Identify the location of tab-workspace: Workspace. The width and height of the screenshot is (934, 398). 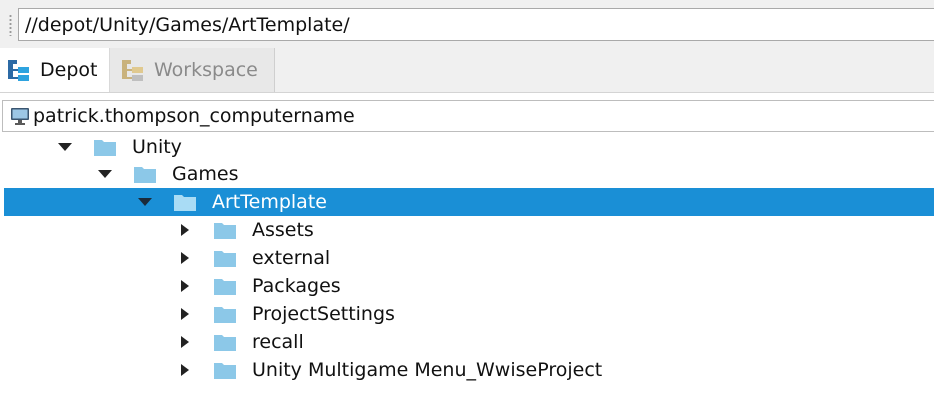
(192, 70).